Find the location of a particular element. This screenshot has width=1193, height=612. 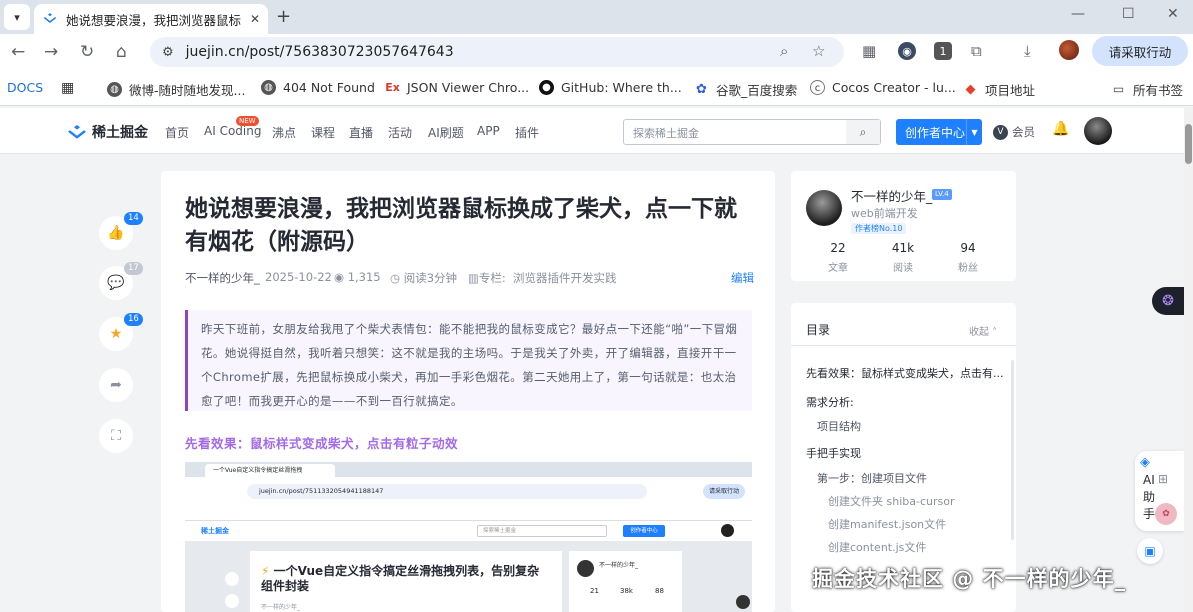

close-tab-icon: ✕ is located at coordinates (255, 19).